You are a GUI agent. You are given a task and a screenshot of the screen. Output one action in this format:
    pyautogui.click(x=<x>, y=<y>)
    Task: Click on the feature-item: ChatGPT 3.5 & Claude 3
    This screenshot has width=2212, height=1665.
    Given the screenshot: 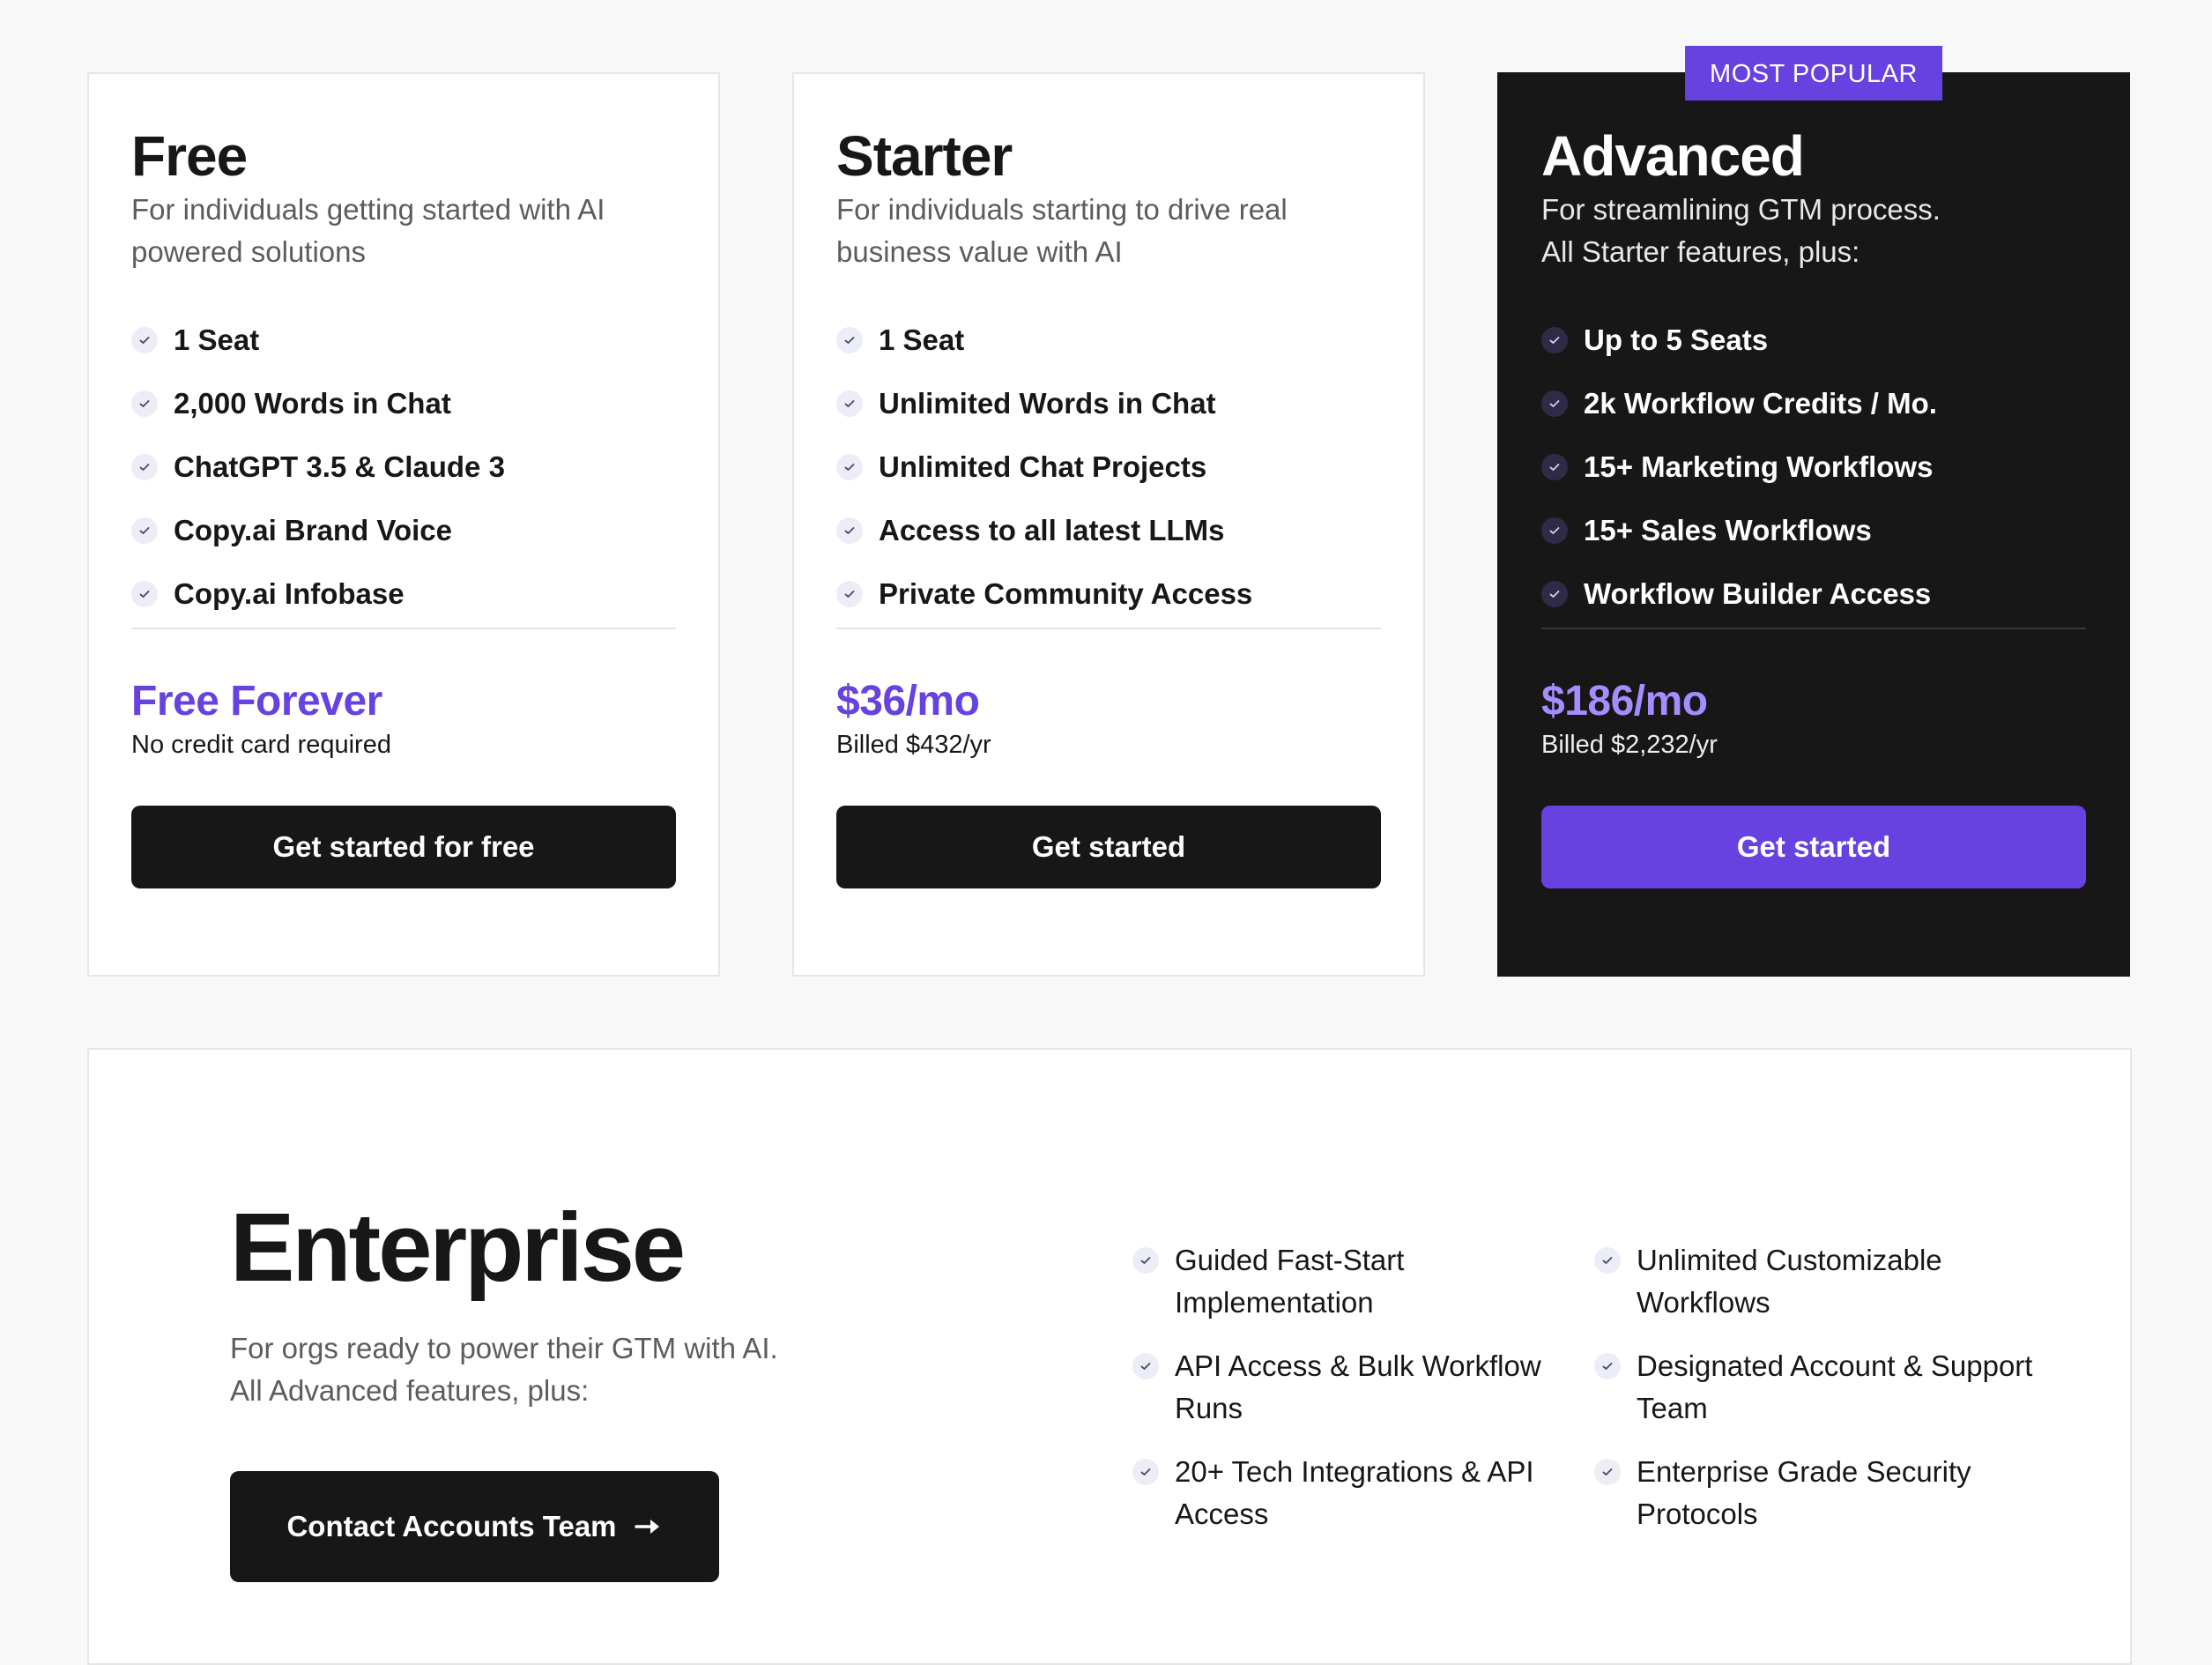 What is the action you would take?
    pyautogui.click(x=404, y=467)
    